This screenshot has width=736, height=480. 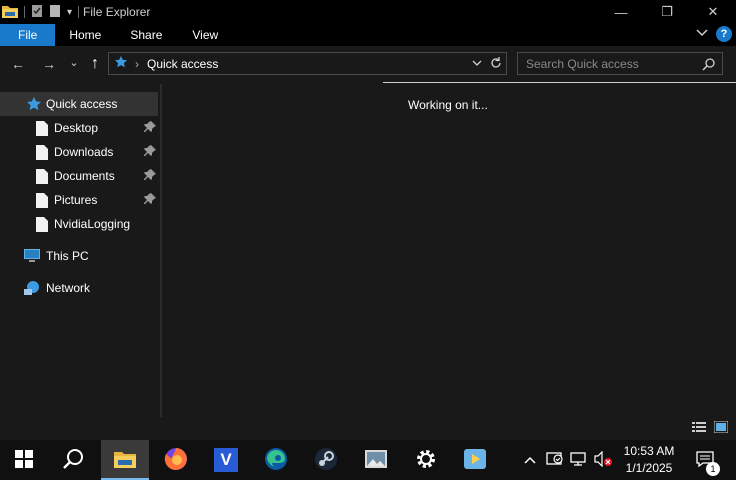 I want to click on notification-icon: 1, so click(x=708, y=463).